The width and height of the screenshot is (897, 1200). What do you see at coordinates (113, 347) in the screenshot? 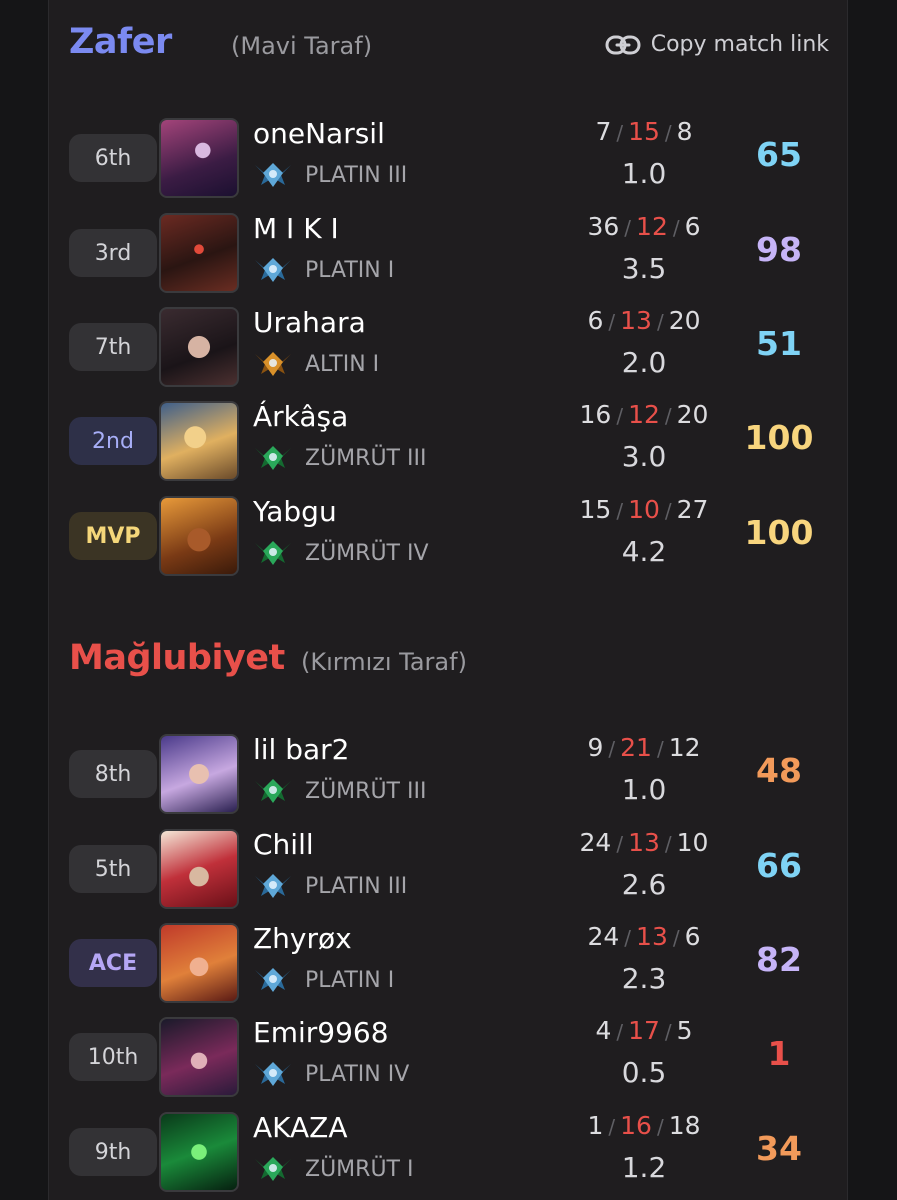
I see `rank-badge: 7th` at bounding box center [113, 347].